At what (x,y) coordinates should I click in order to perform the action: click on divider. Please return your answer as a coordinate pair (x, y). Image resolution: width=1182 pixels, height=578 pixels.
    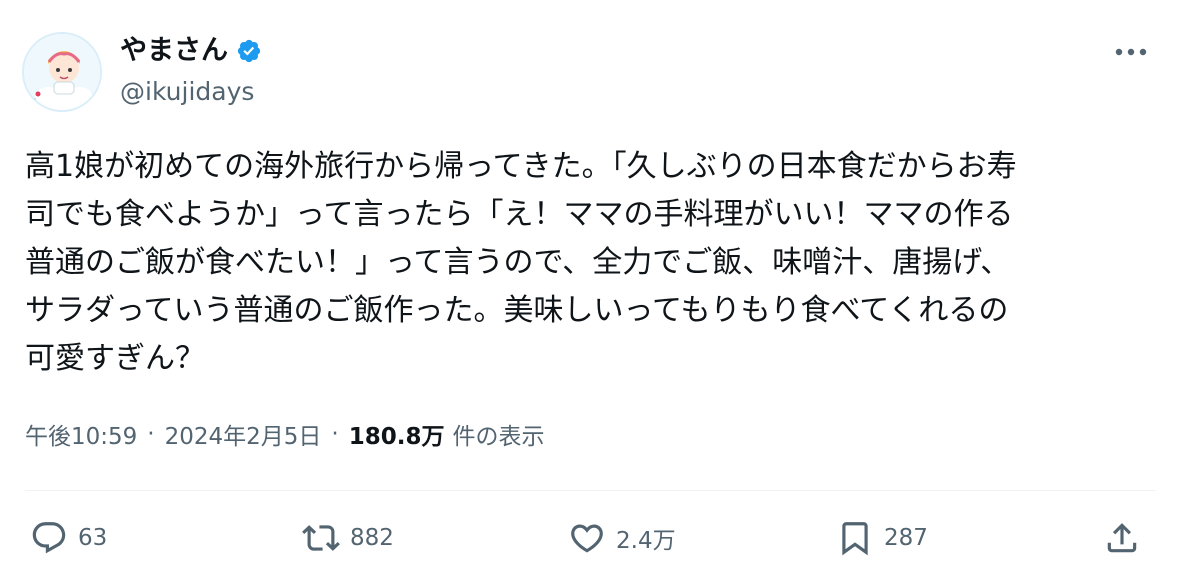
    Looking at the image, I should click on (590, 490).